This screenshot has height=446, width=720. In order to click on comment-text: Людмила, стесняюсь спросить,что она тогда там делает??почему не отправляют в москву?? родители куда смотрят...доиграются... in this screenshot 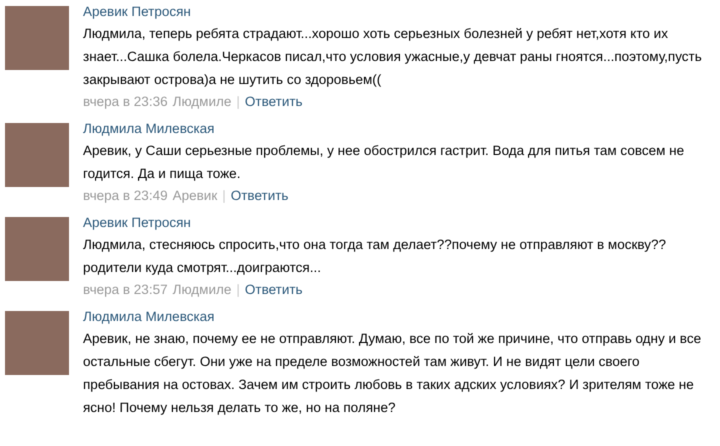, I will do `click(375, 256)`.